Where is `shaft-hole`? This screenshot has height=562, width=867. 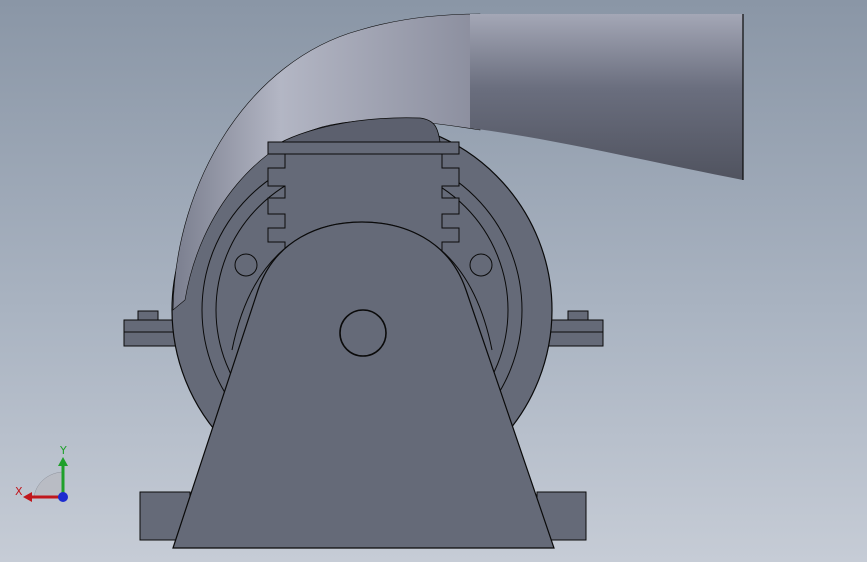 shaft-hole is located at coordinates (363, 333).